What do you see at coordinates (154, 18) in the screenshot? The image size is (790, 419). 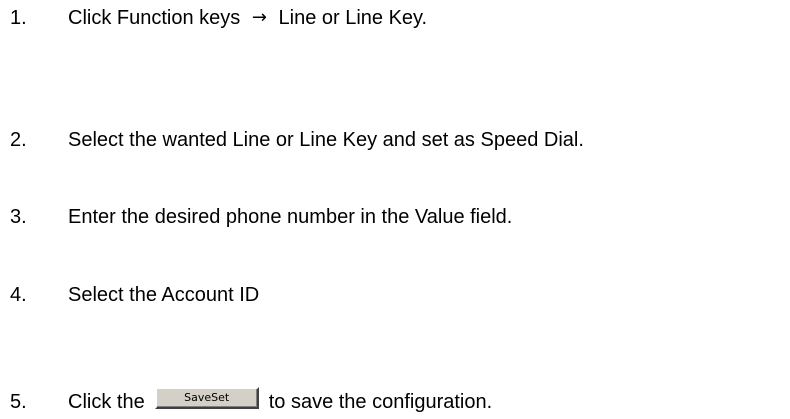 I see `step-text-before: Click Function keys` at bounding box center [154, 18].